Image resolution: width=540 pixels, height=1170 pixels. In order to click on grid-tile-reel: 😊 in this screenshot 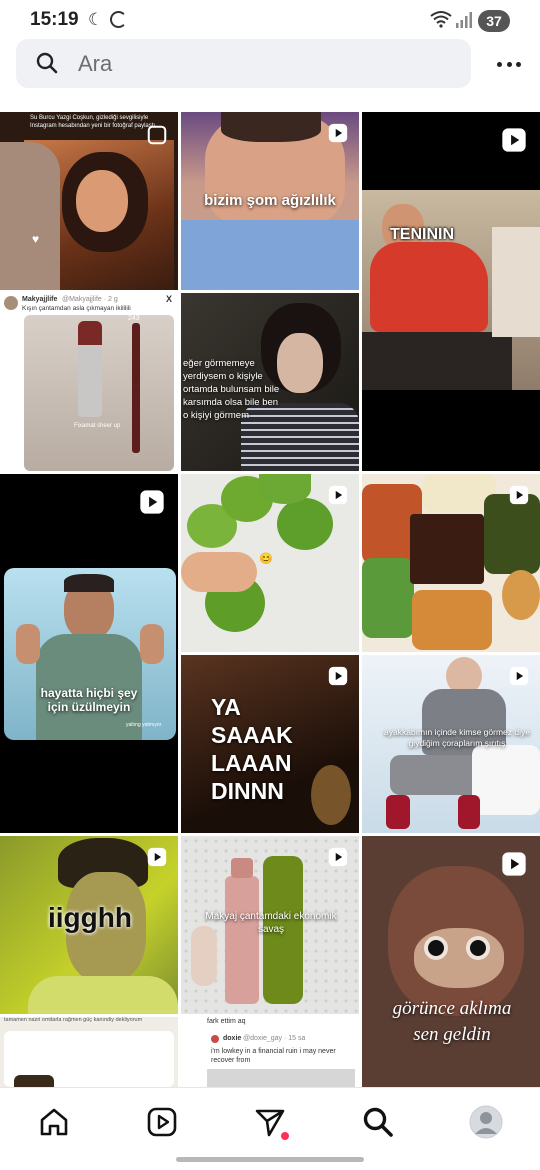, I will do `click(270, 563)`.